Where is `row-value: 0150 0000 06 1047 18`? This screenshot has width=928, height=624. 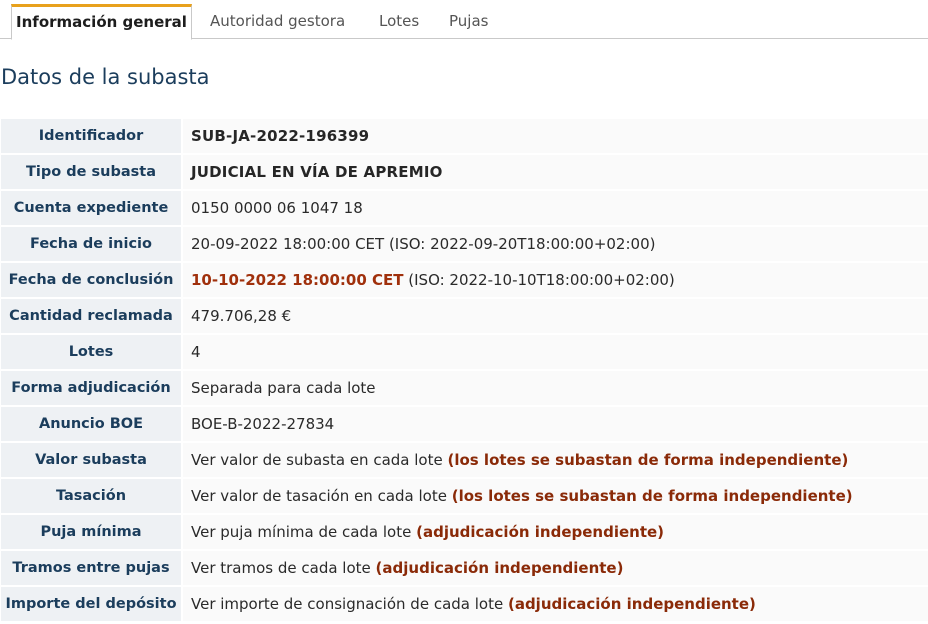
row-value: 0150 0000 06 1047 18 is located at coordinates (554, 208).